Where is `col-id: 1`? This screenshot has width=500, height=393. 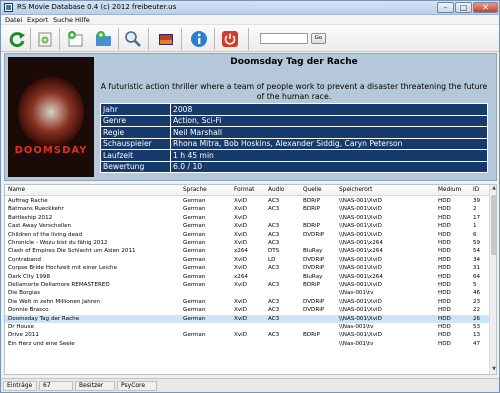
col-id: 1 is located at coordinates (475, 226).